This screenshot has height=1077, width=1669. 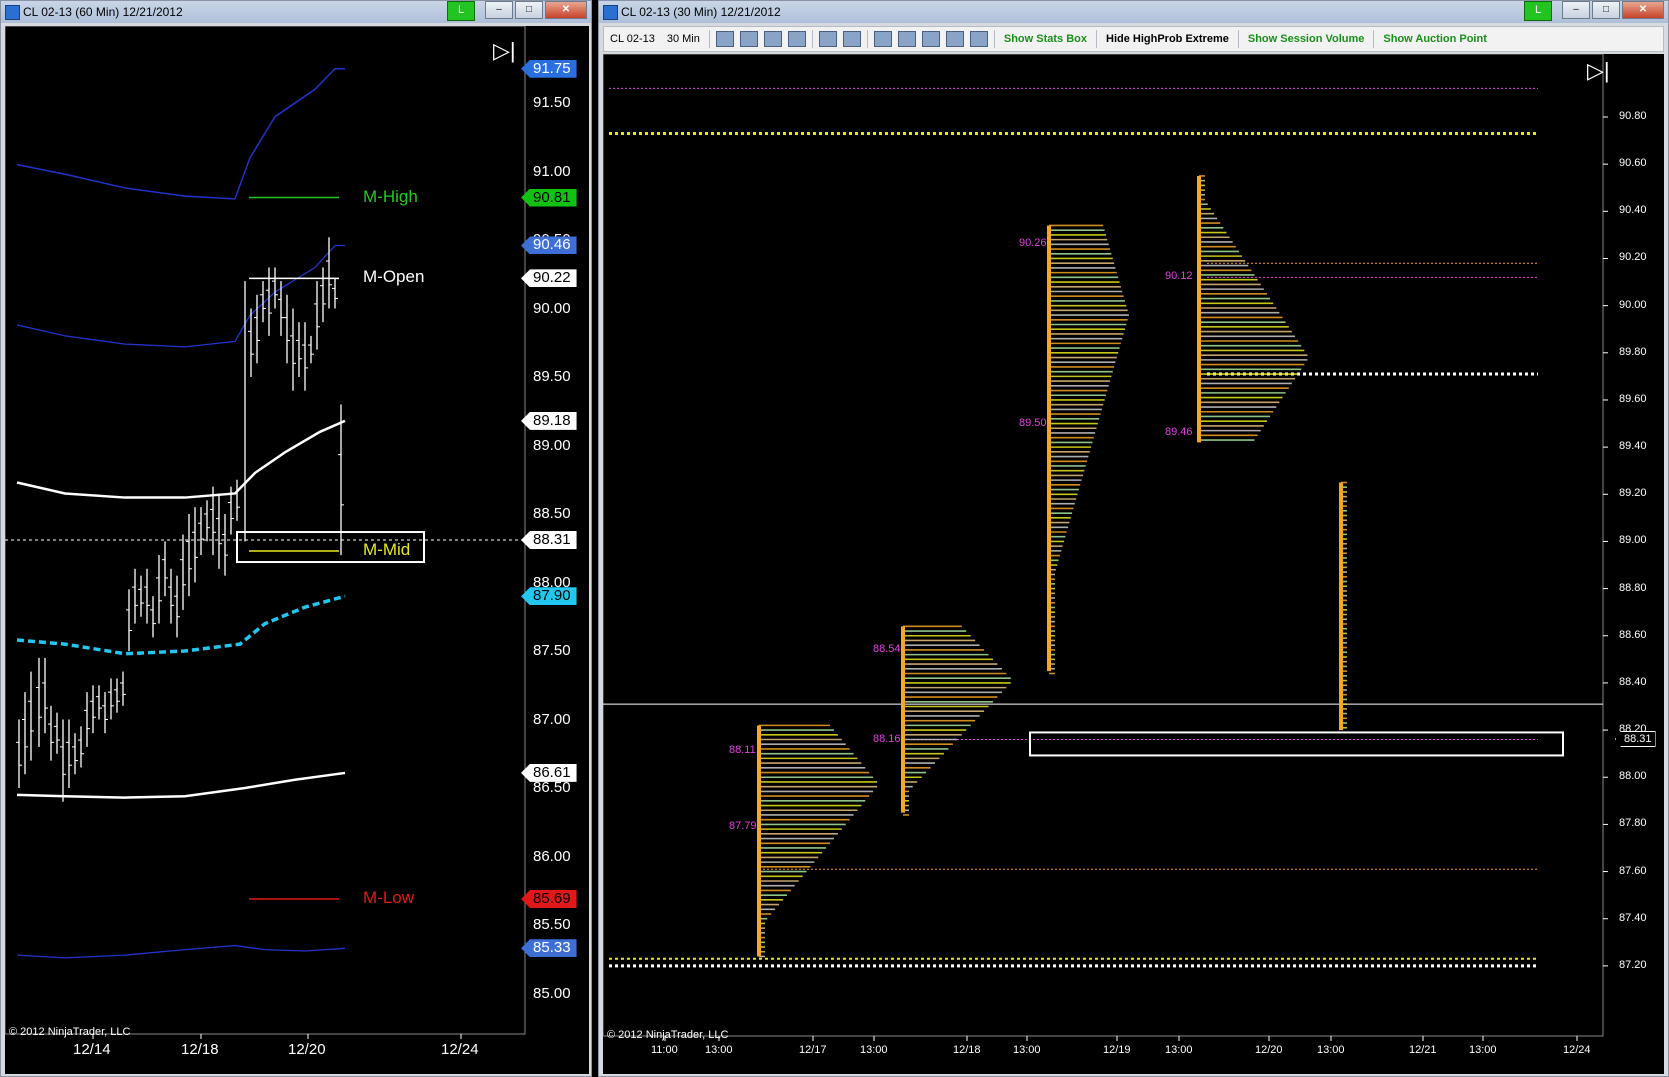 What do you see at coordinates (181, 951) in the screenshot?
I see `lower-blue-band-line` at bounding box center [181, 951].